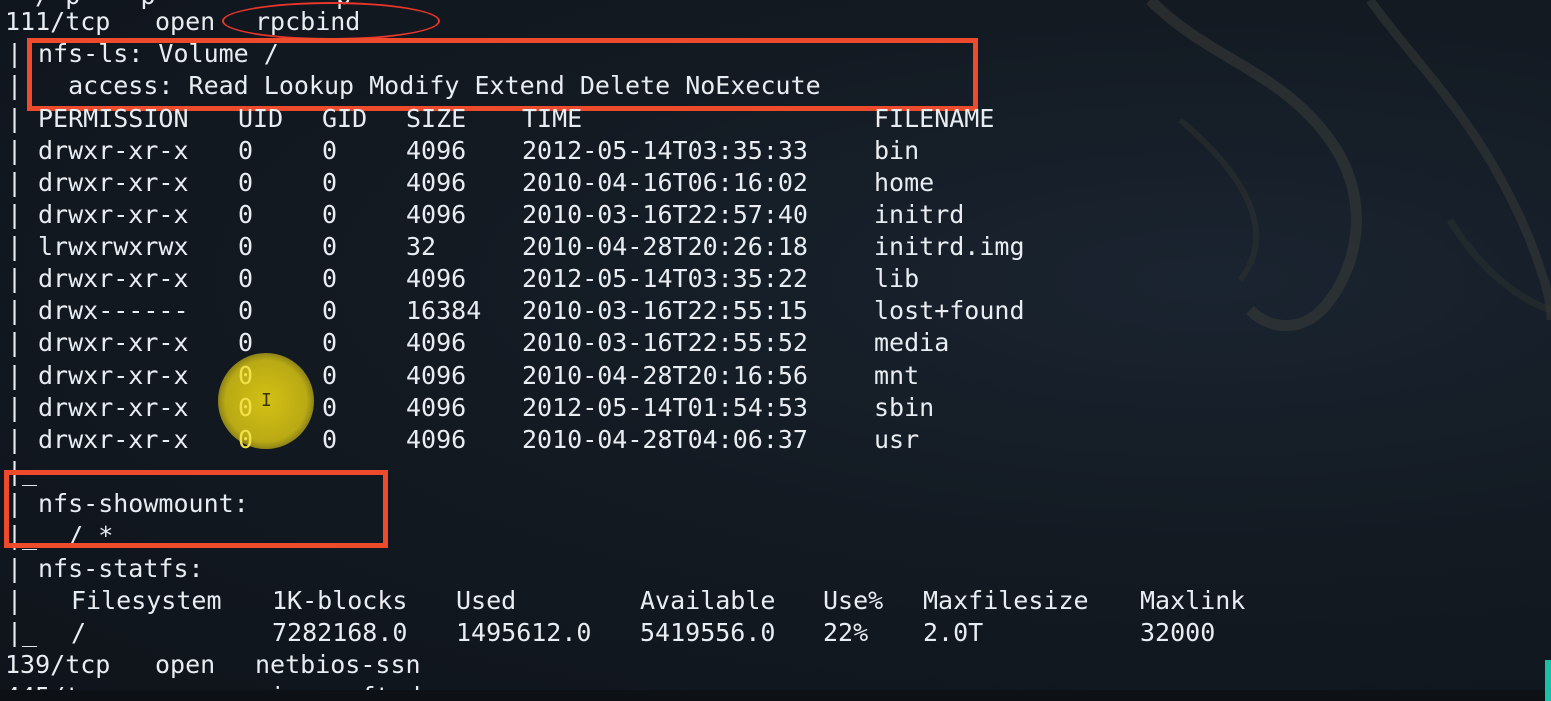  Describe the element at coordinates (665, 342) in the screenshot. I see `row-time: 2010-03-16T22:55:52` at that location.